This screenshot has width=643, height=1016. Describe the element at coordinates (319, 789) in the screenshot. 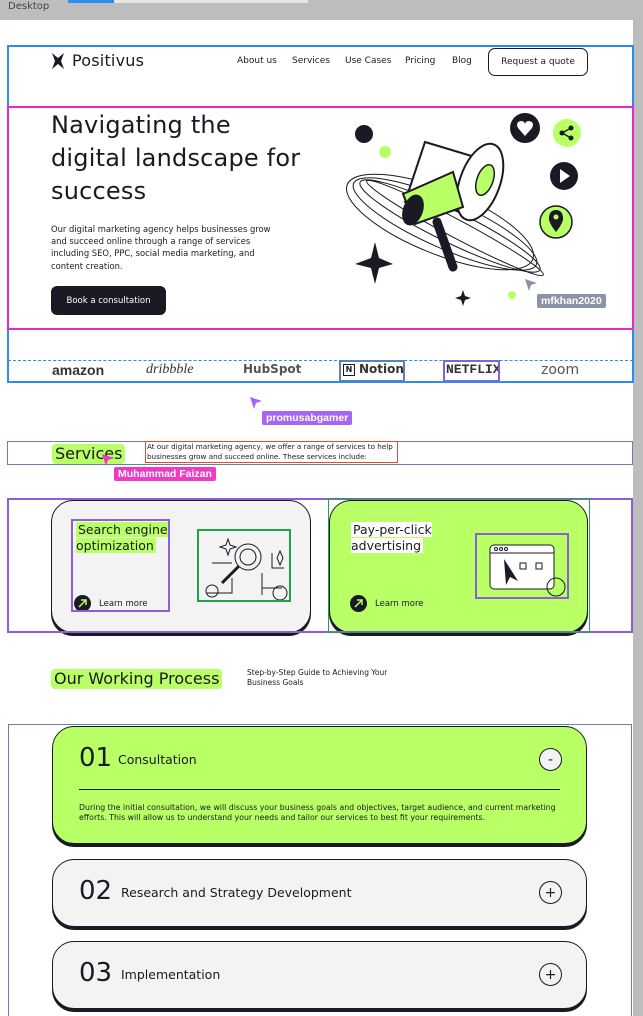

I see `step-divider` at that location.